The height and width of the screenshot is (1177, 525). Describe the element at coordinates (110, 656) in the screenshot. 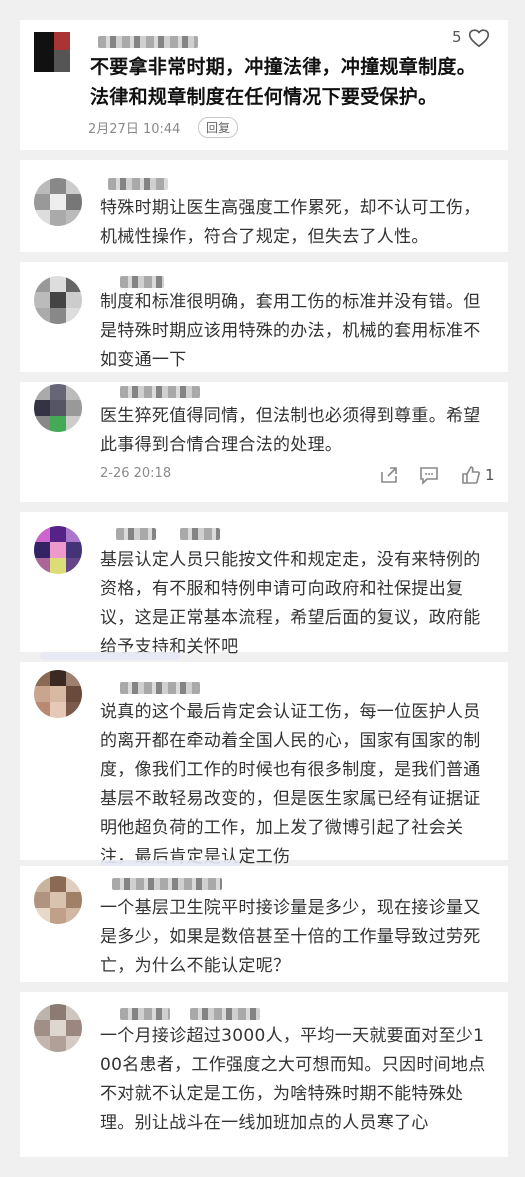

I see `blur-strip` at that location.